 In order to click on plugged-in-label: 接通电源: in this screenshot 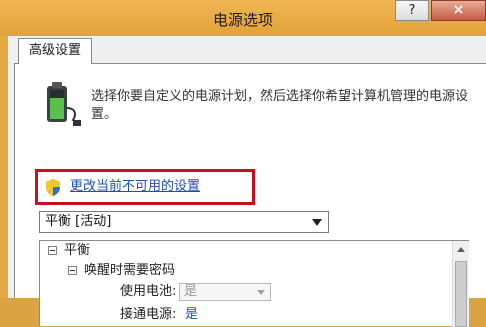, I will do `click(148, 314)`.